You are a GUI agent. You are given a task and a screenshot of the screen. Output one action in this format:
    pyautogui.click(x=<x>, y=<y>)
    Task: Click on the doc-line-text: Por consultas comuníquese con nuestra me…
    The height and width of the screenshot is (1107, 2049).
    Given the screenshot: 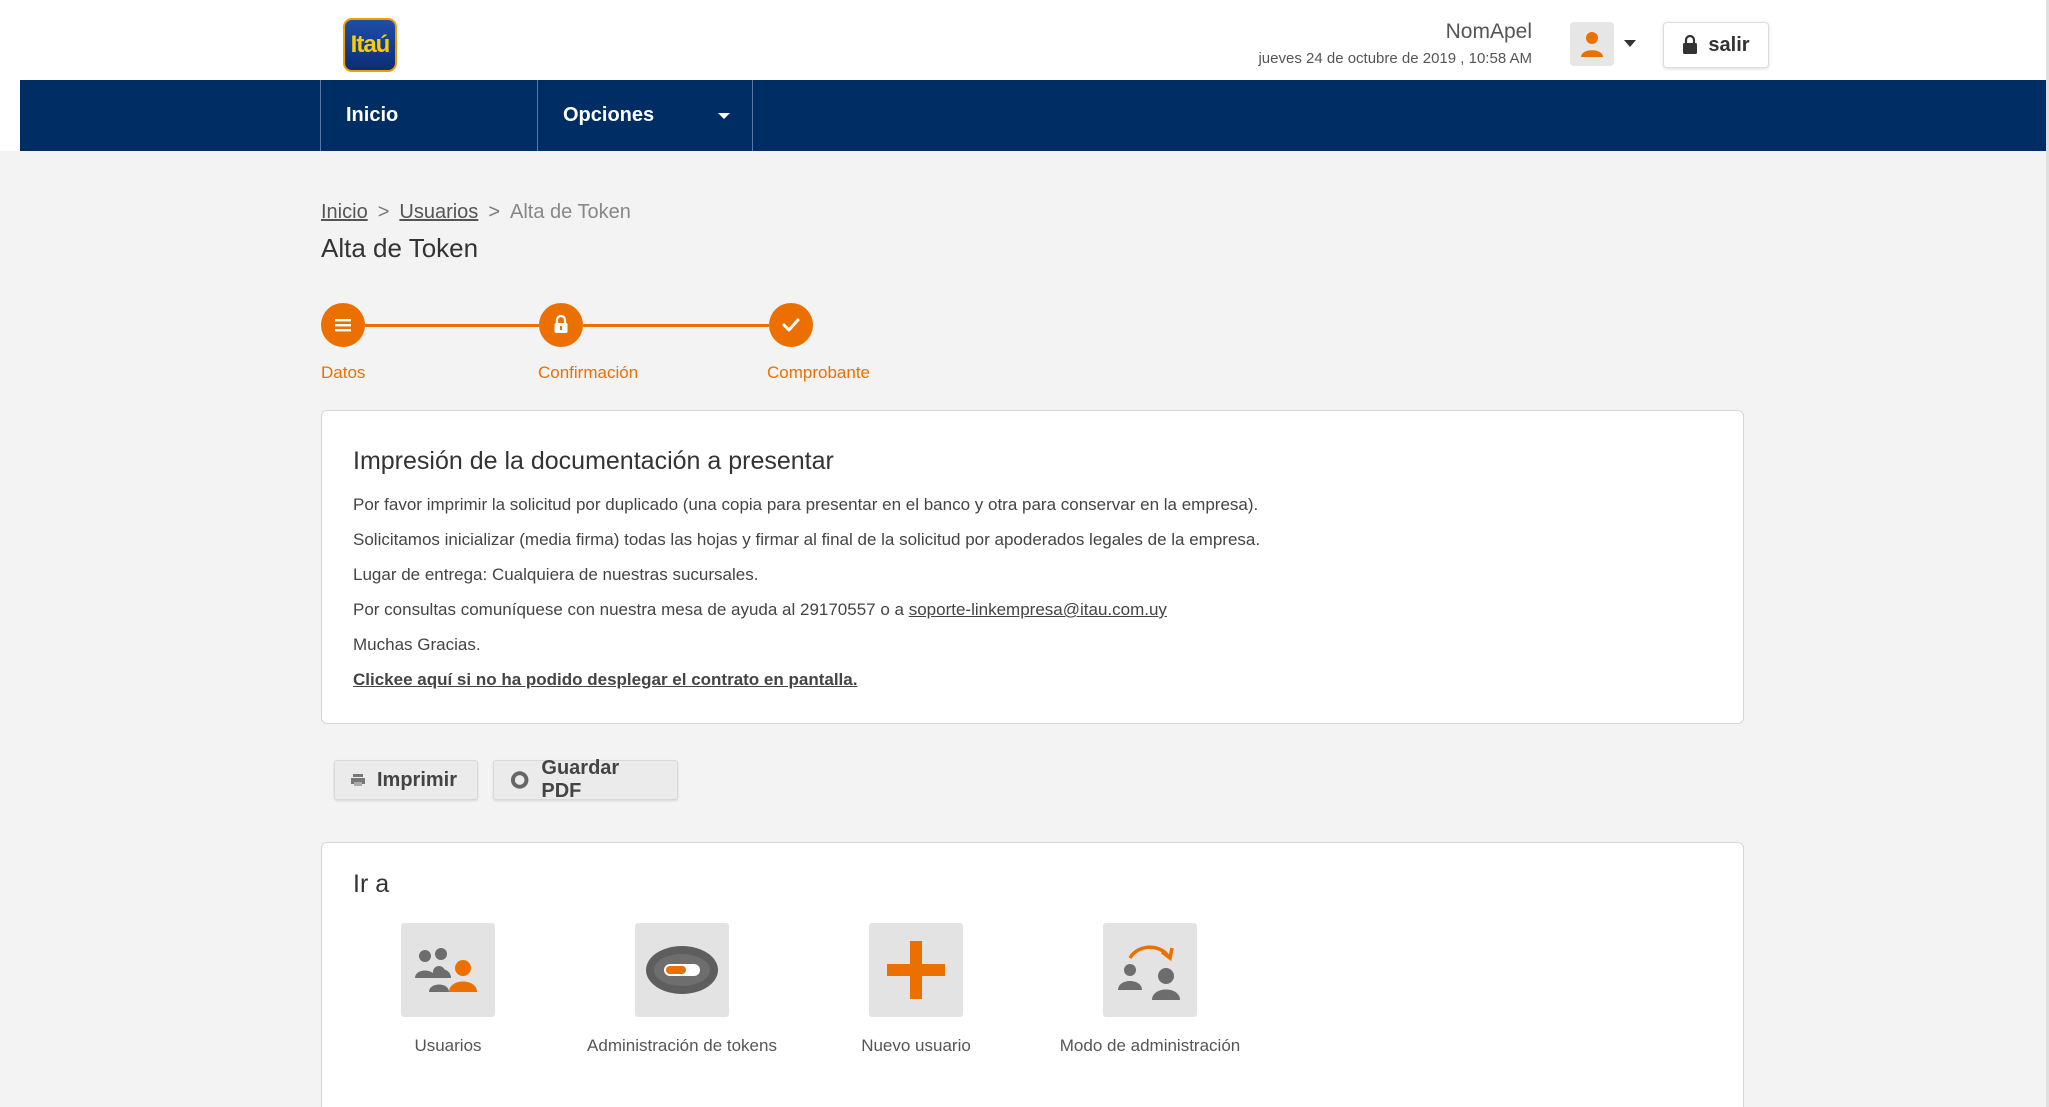 What is the action you would take?
    pyautogui.click(x=631, y=609)
    